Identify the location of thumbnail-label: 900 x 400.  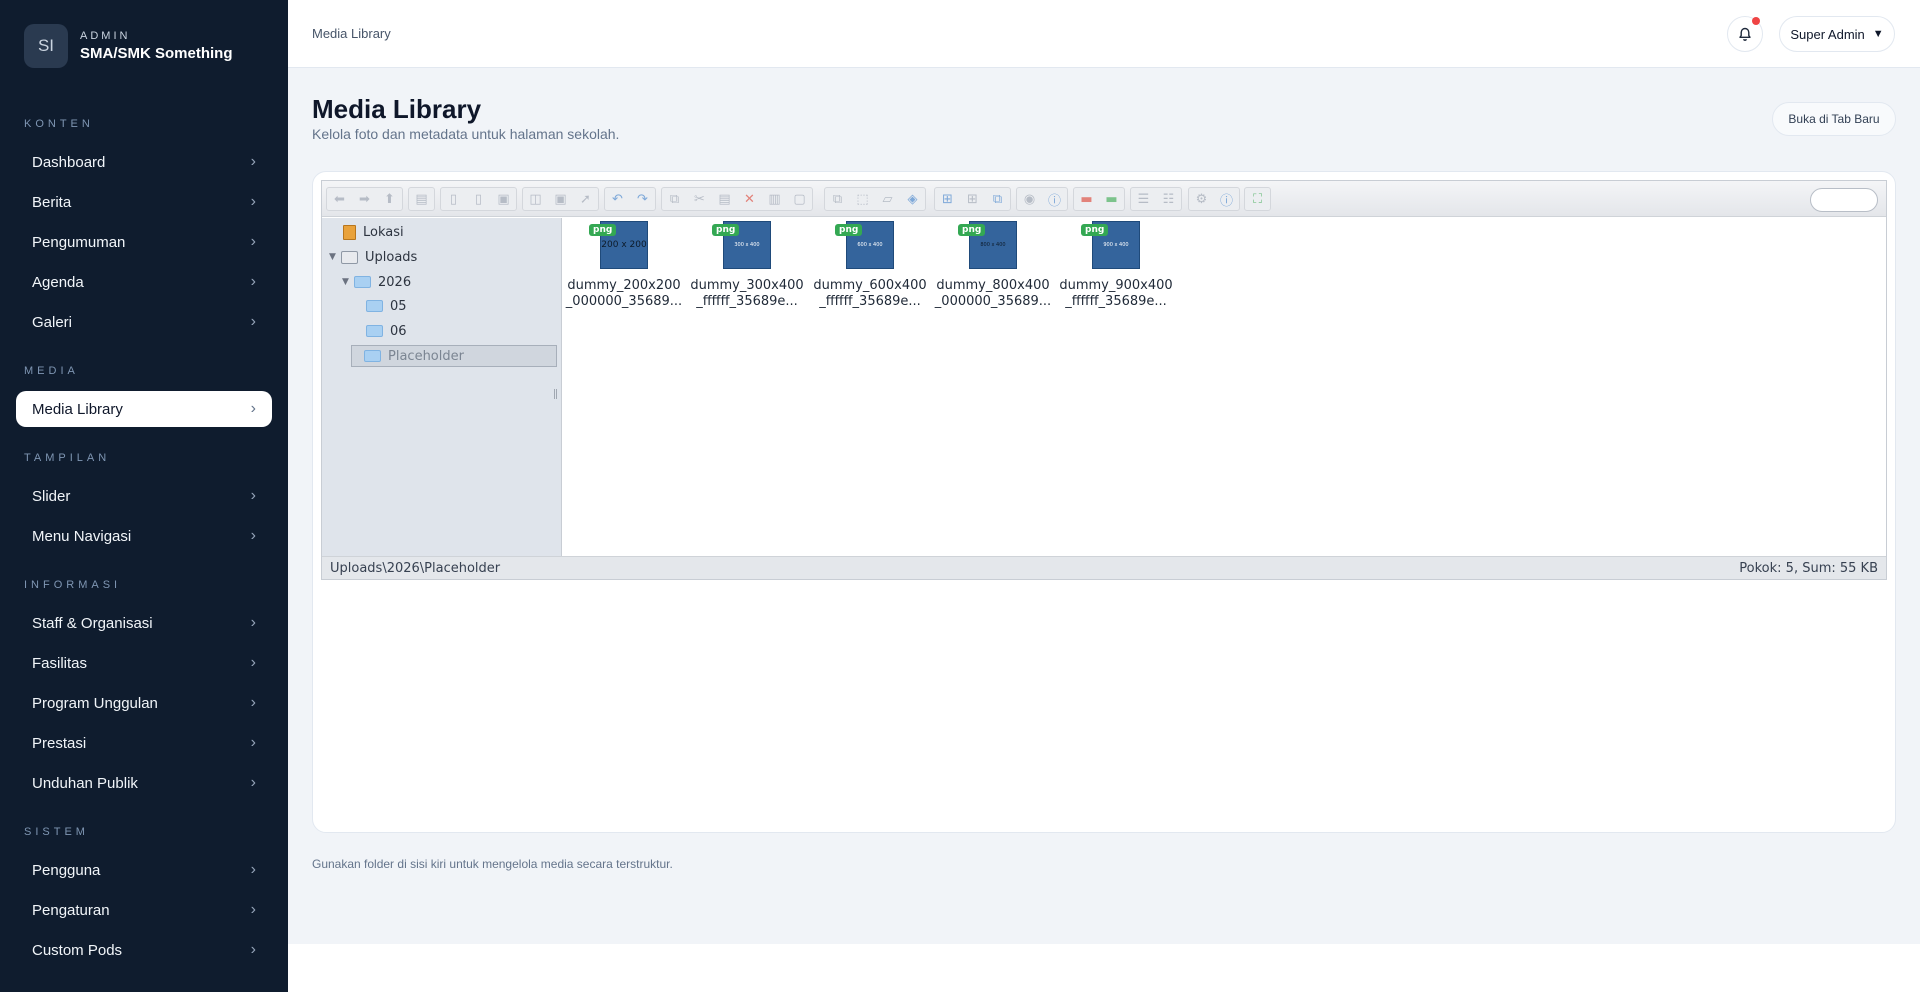
(1116, 245).